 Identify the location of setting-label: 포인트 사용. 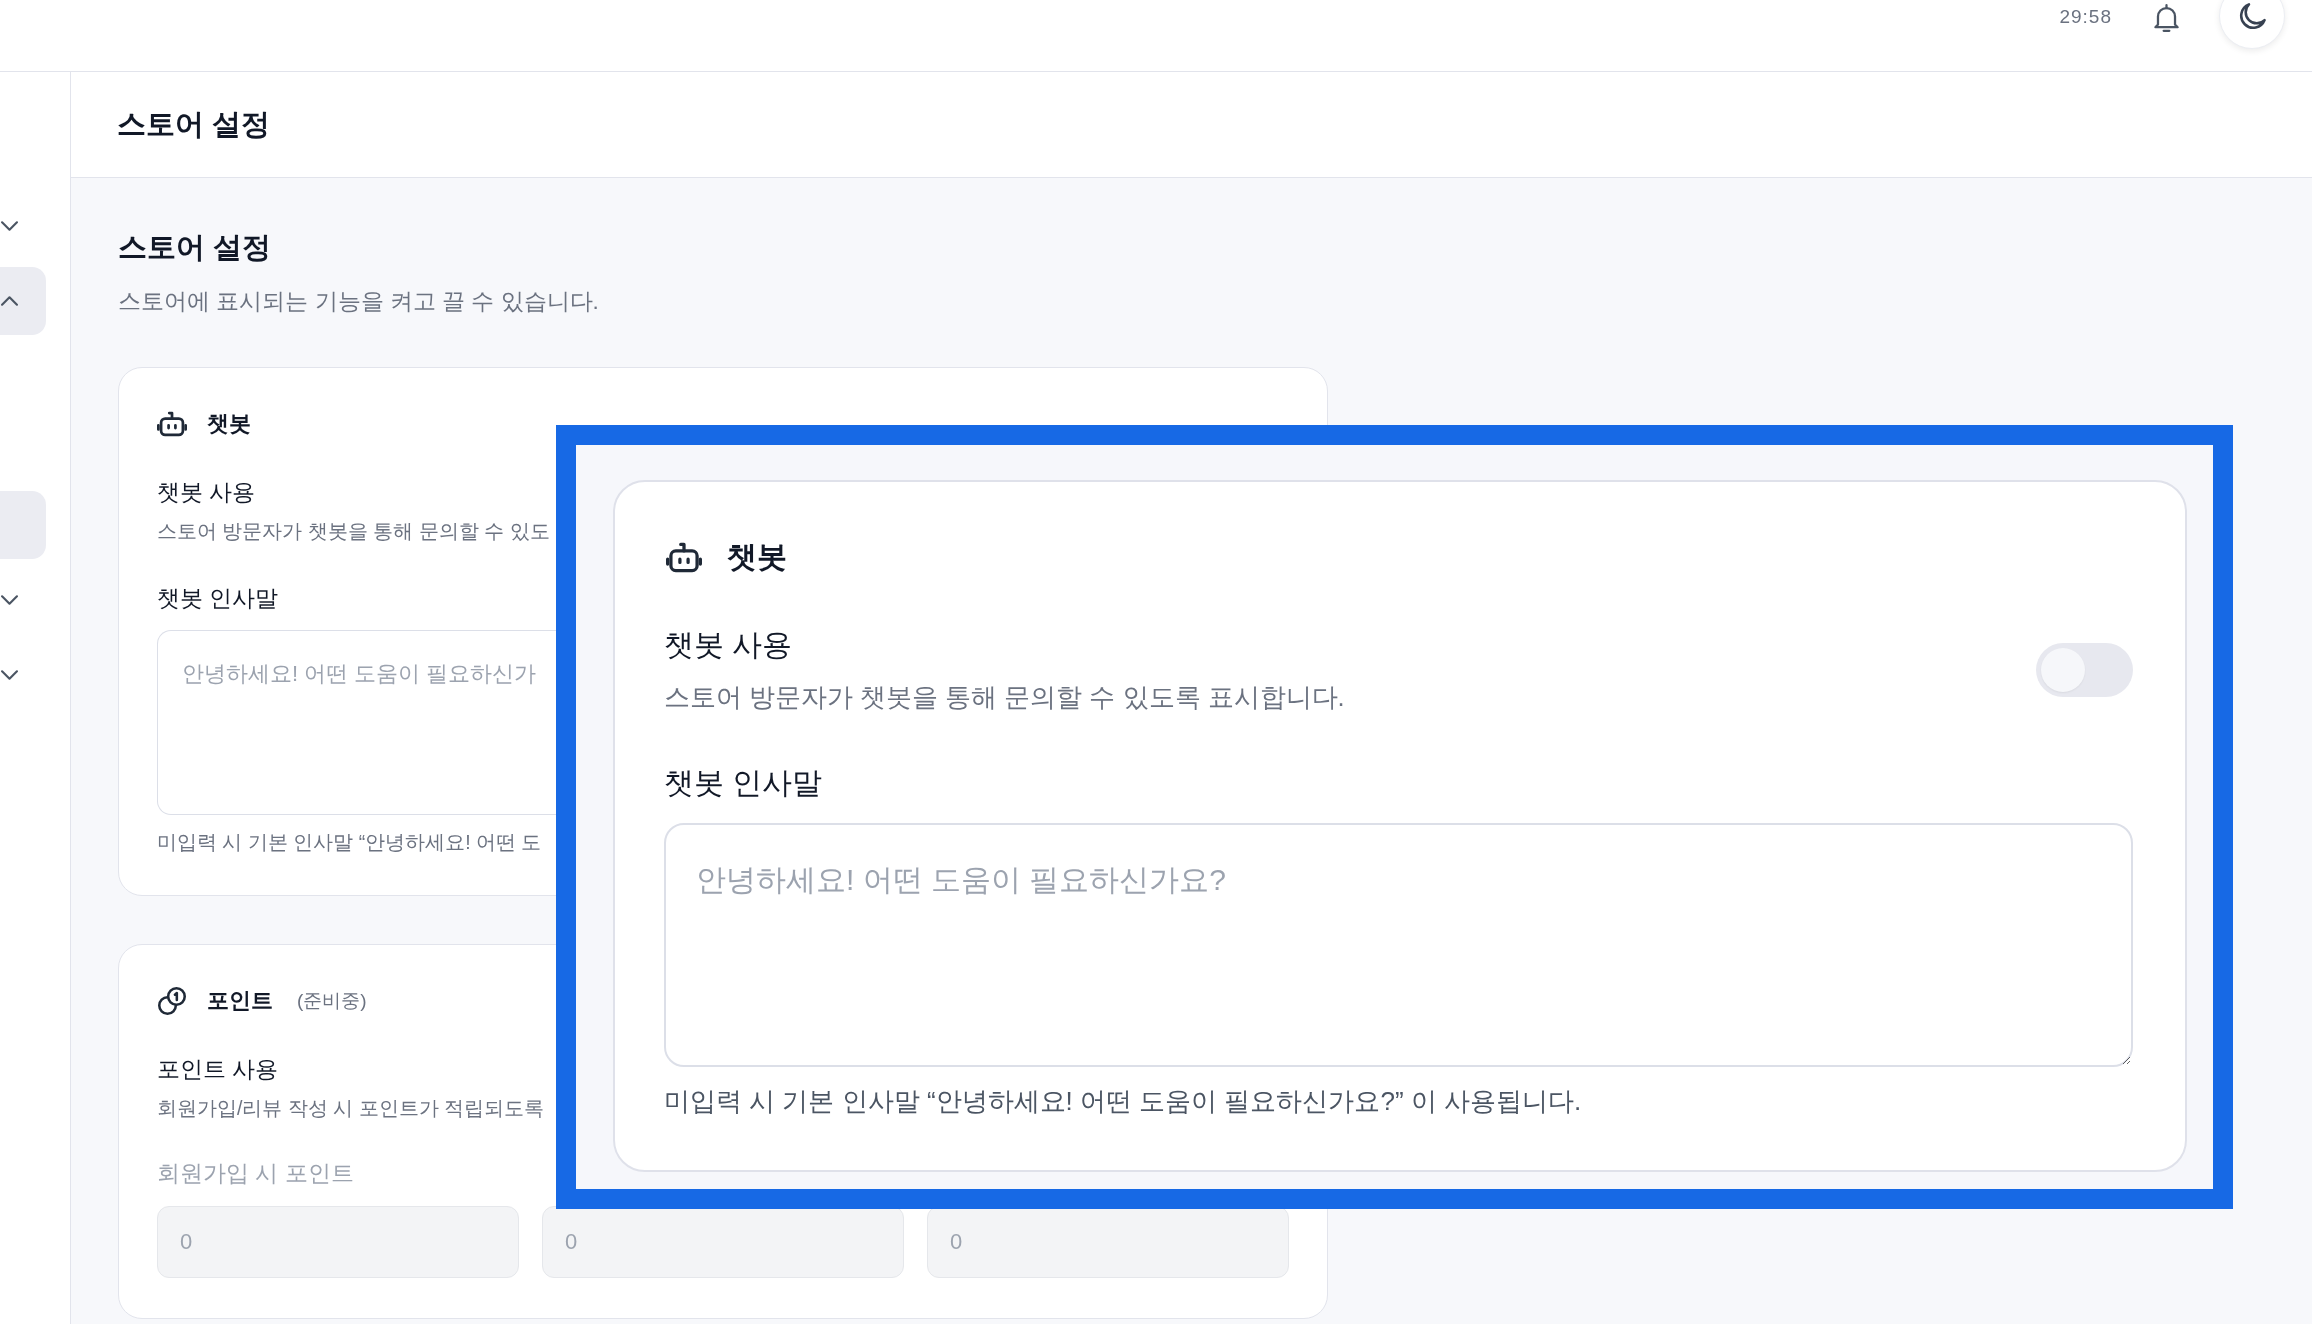
(218, 1069).